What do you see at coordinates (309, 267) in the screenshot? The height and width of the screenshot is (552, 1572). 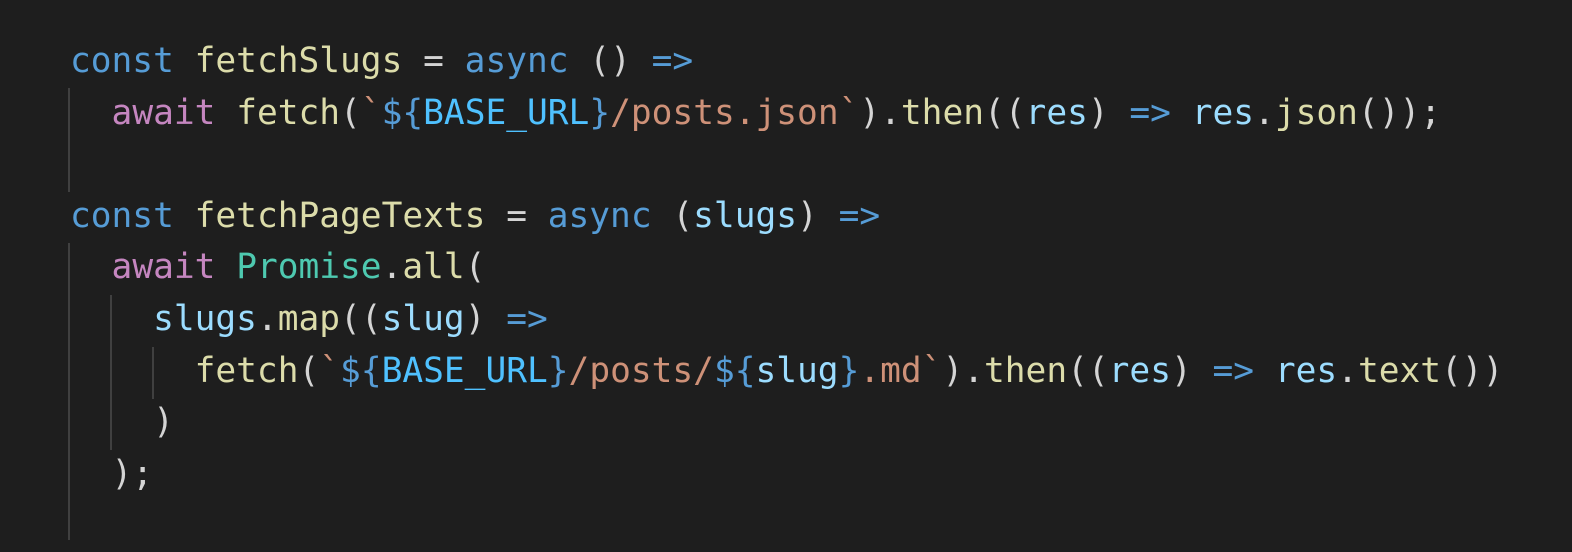 I see `code-token: Promise` at bounding box center [309, 267].